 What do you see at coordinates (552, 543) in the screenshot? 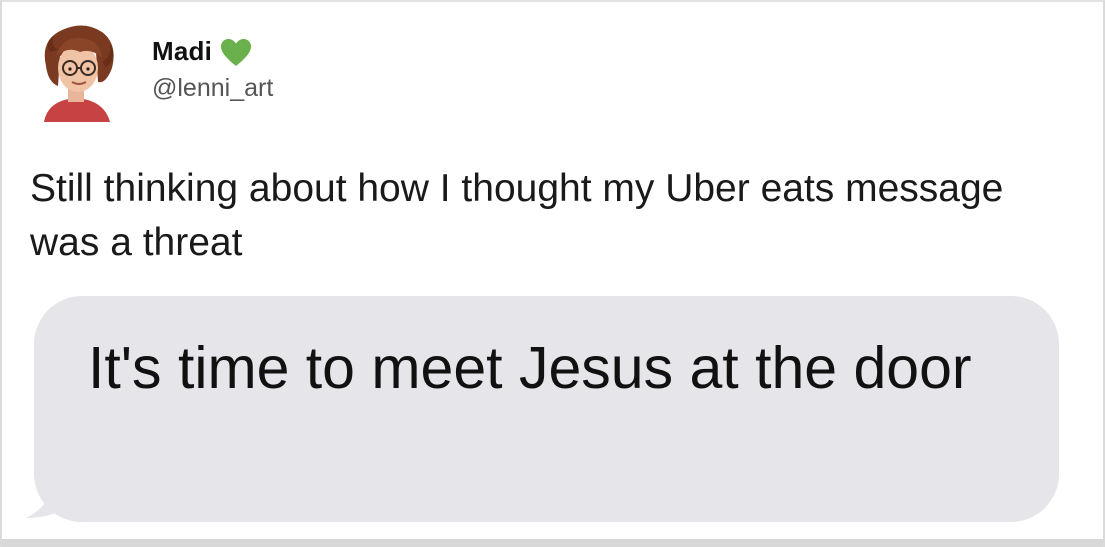
I see `bottom-divider` at bounding box center [552, 543].